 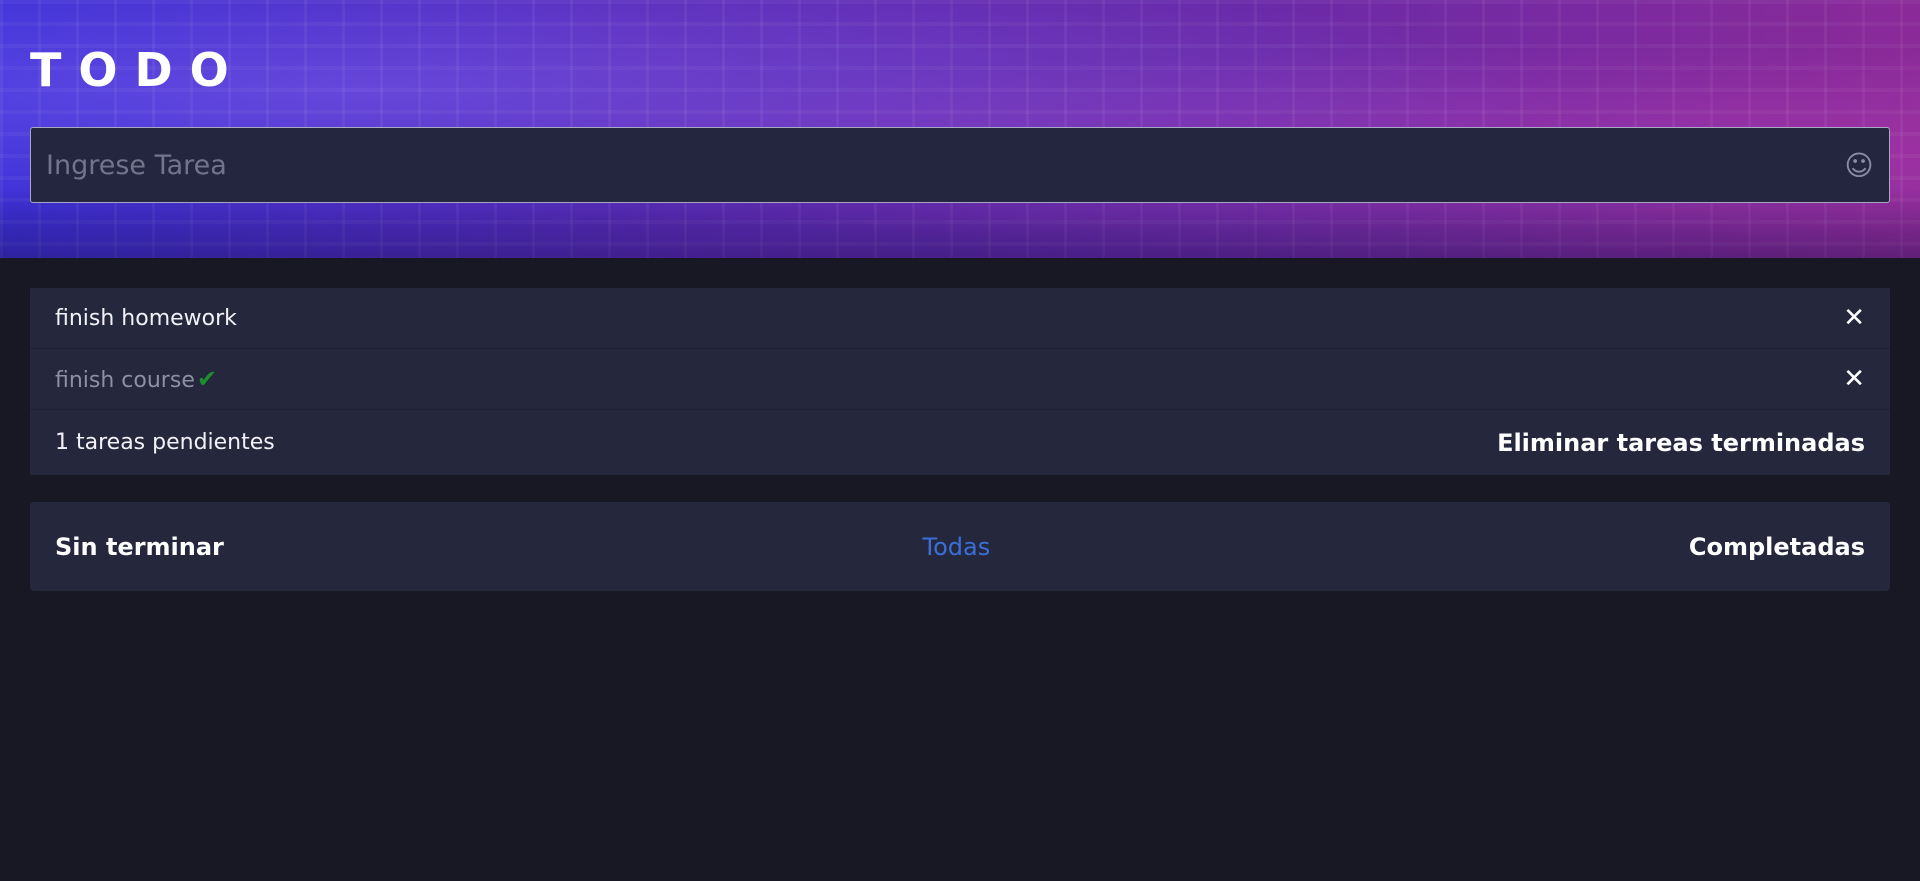 What do you see at coordinates (125, 380) in the screenshot?
I see `todo-text: finish course` at bounding box center [125, 380].